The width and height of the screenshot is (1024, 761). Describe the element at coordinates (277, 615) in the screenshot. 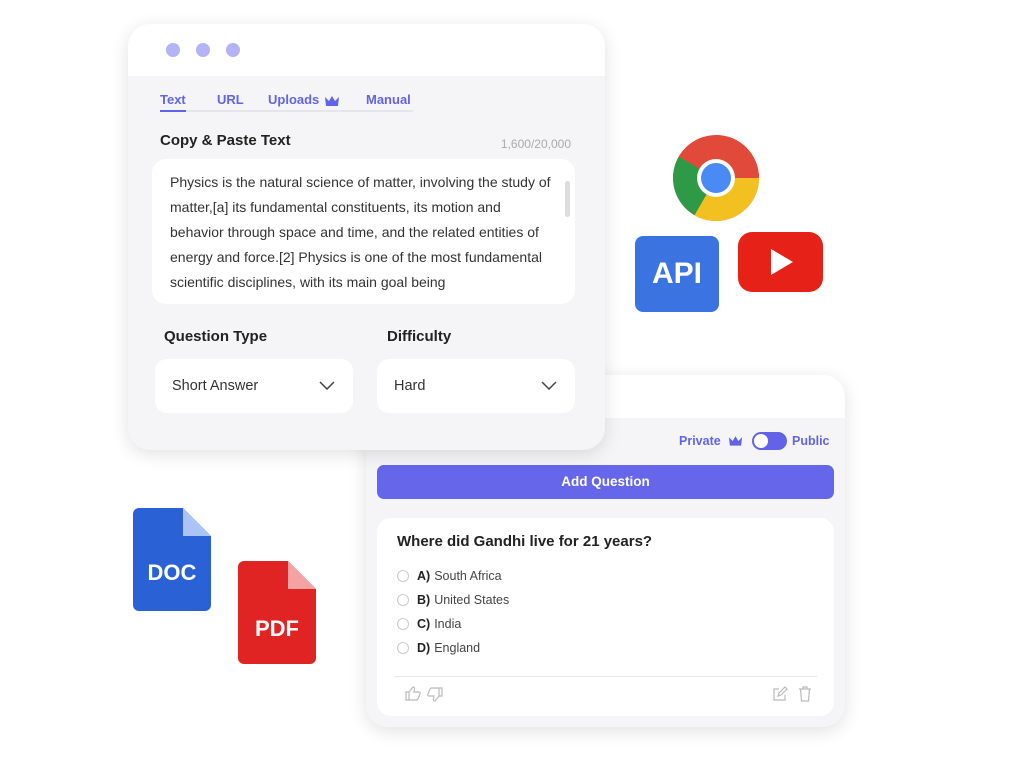

I see `pdf-file-icon: PDF` at that location.